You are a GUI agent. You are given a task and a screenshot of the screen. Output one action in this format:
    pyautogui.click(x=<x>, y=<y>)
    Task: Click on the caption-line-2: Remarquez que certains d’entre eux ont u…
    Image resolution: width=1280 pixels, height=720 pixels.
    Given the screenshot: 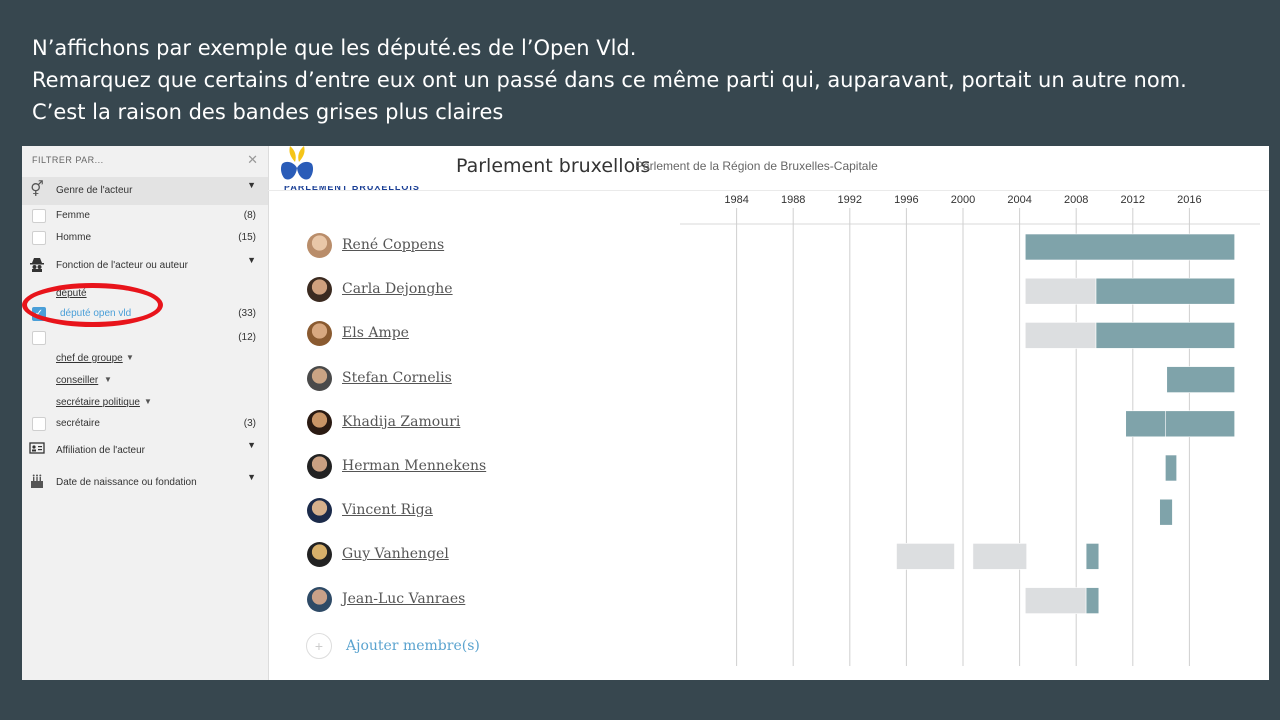 What is the action you would take?
    pyautogui.click(x=609, y=80)
    